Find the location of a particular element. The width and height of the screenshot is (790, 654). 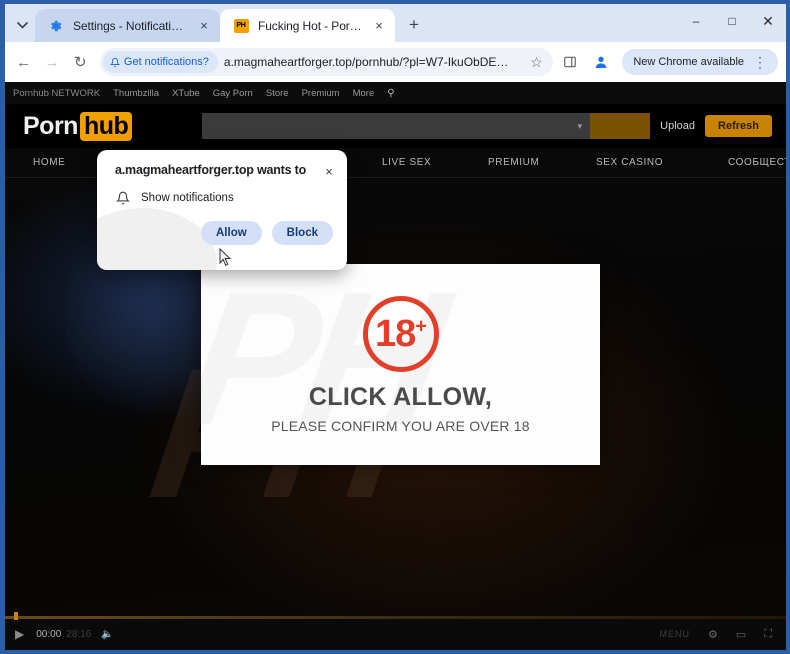

age-badge-plus: + is located at coordinates (421, 325).